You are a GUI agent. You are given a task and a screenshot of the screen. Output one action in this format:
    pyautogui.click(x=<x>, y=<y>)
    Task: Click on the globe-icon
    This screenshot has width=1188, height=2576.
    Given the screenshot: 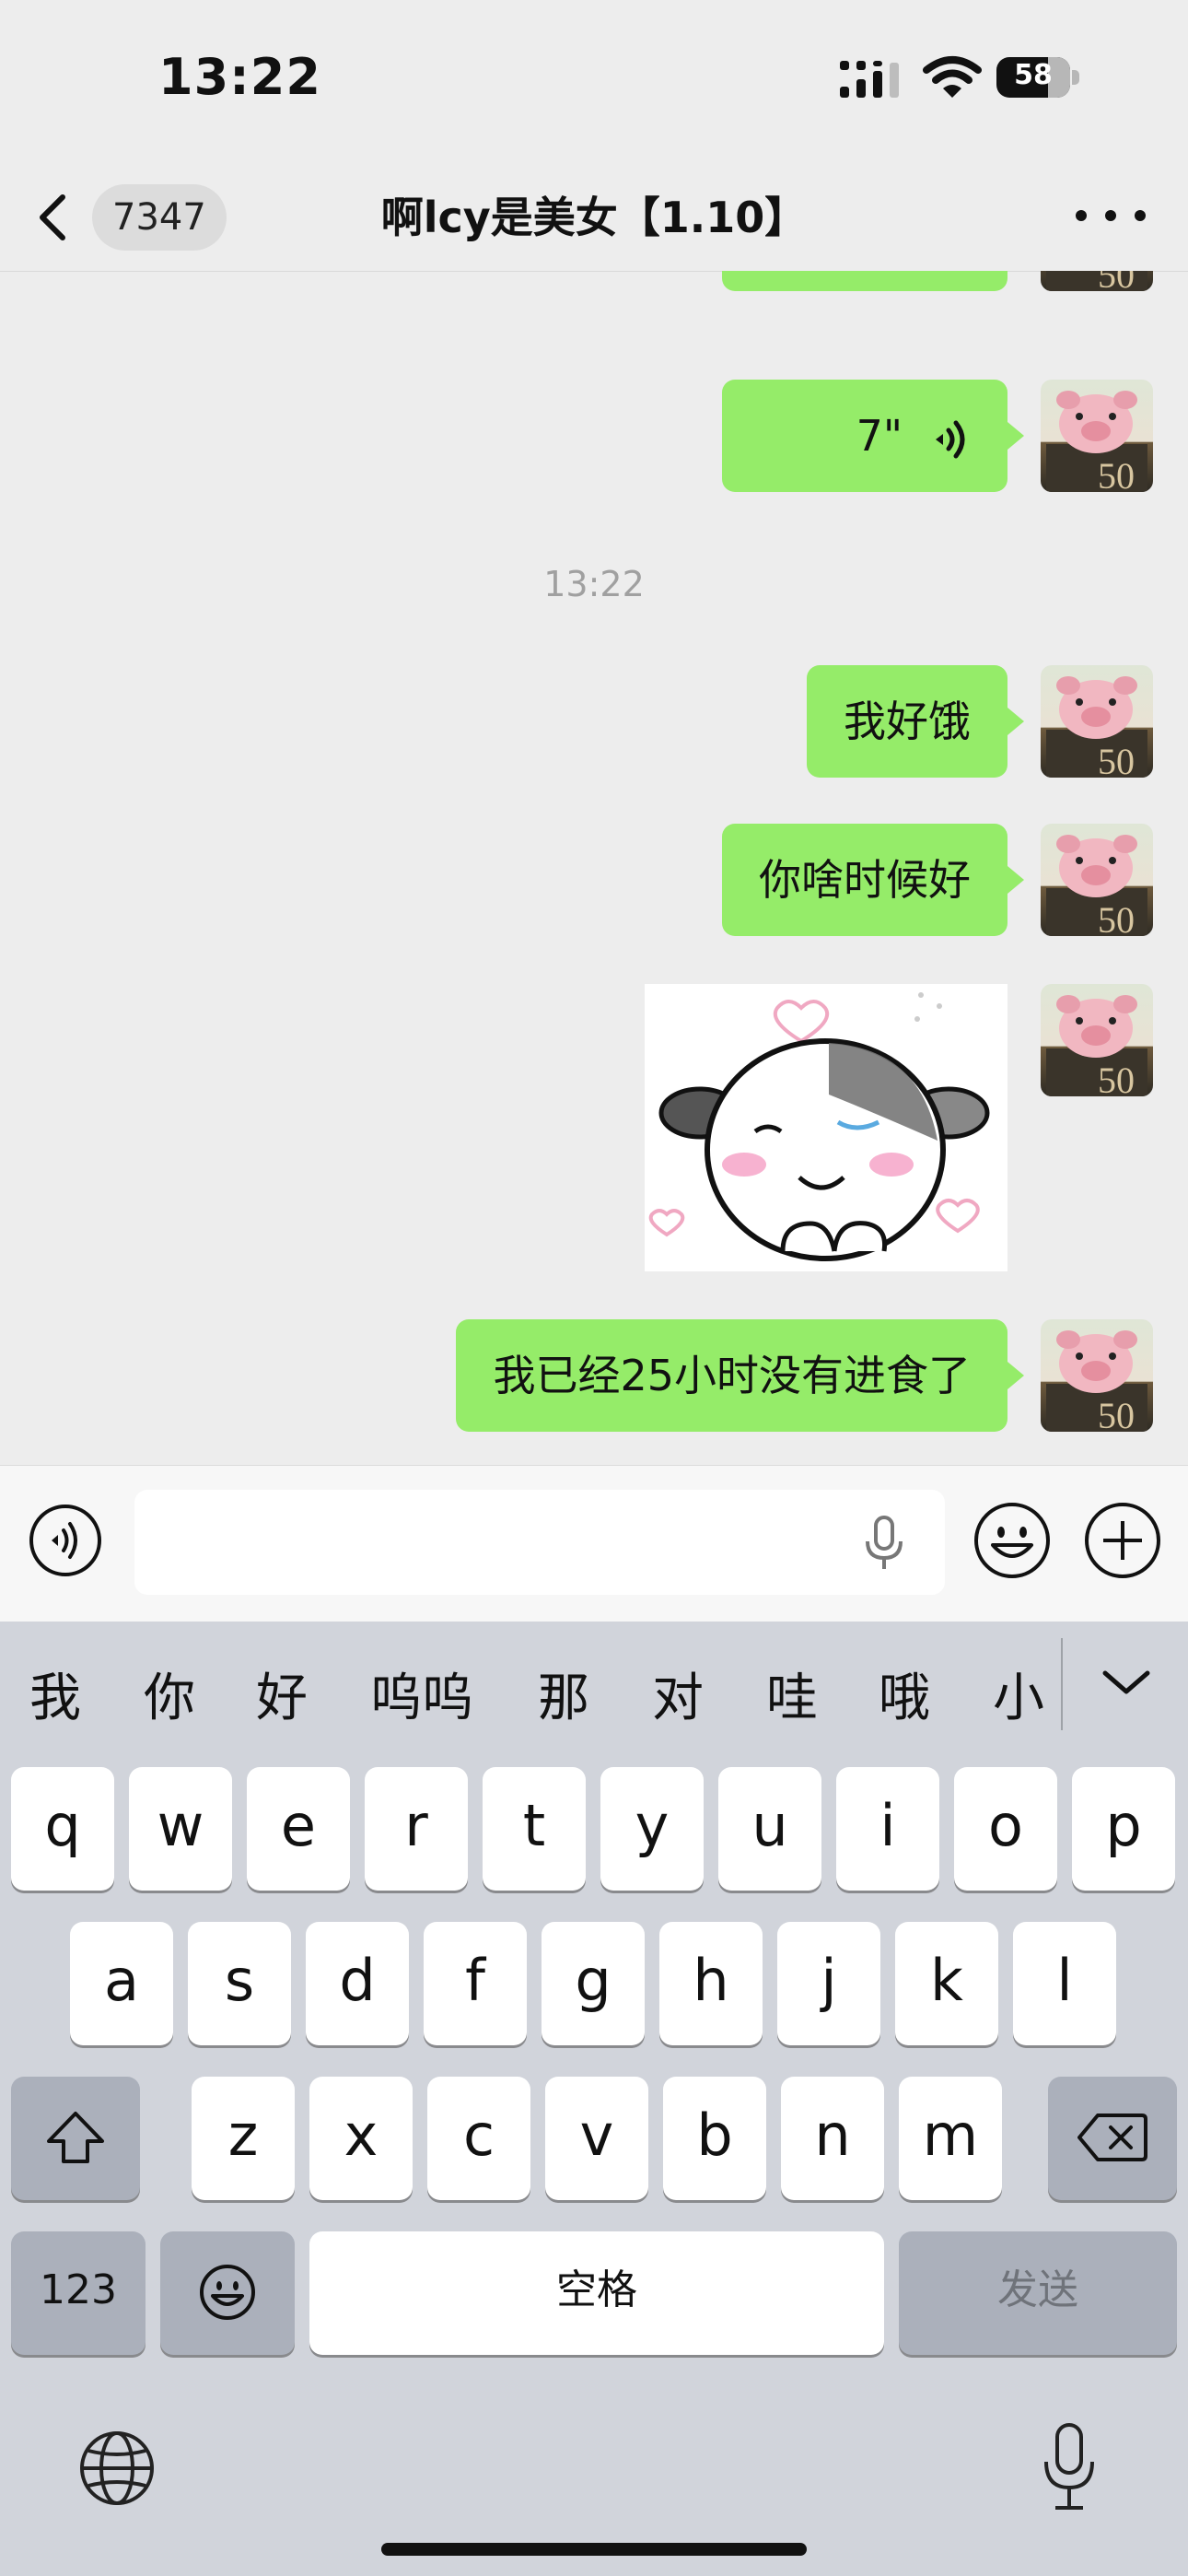 What is the action you would take?
    pyautogui.click(x=117, y=2469)
    